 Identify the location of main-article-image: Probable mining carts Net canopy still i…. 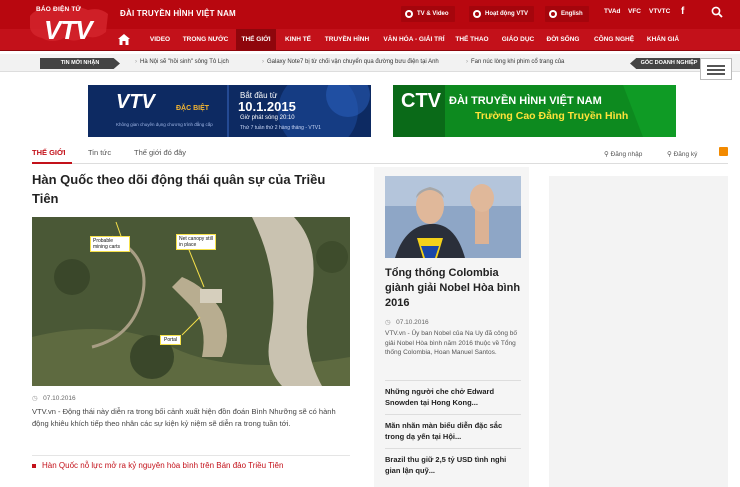
(191, 301).